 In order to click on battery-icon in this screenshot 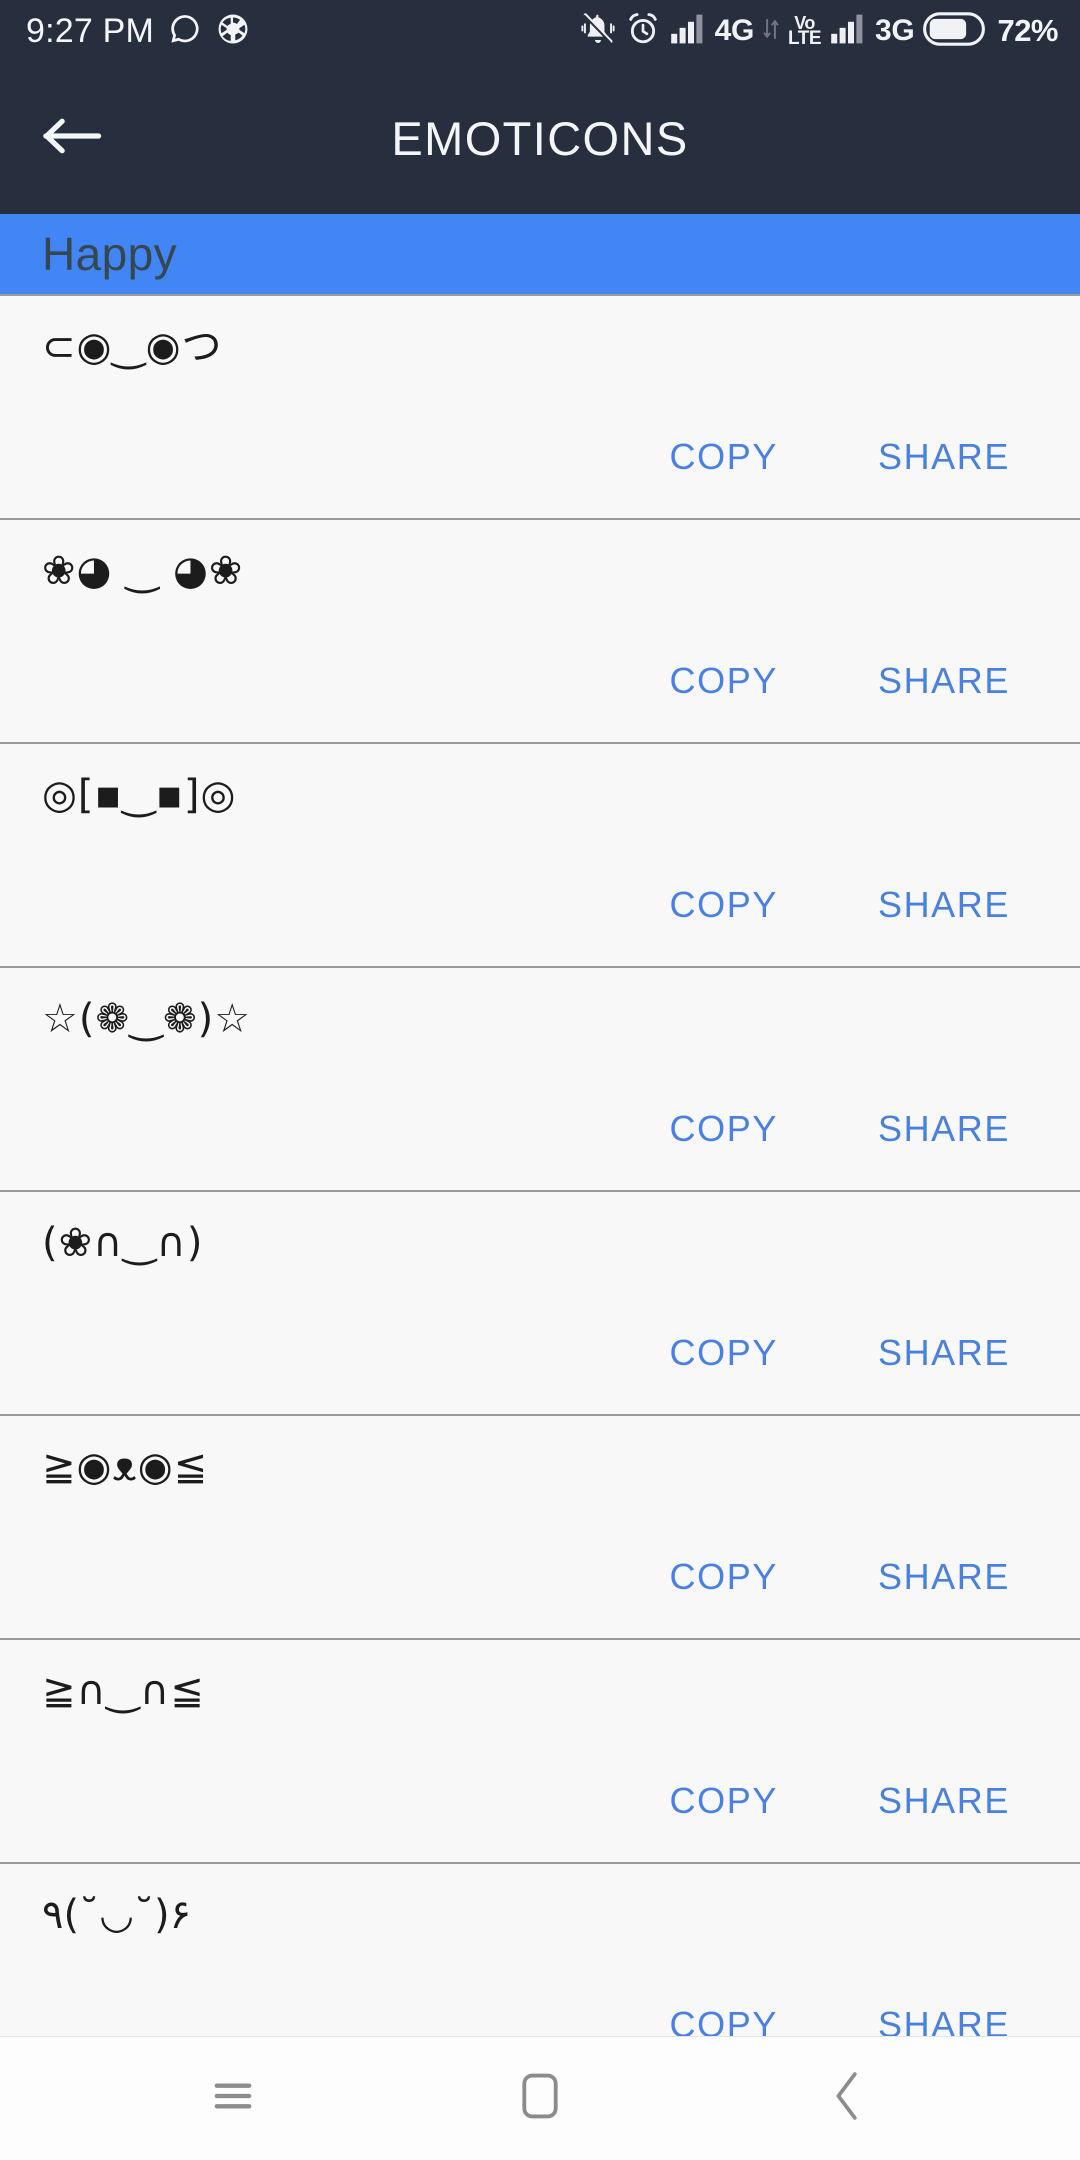, I will do `click(954, 31)`.